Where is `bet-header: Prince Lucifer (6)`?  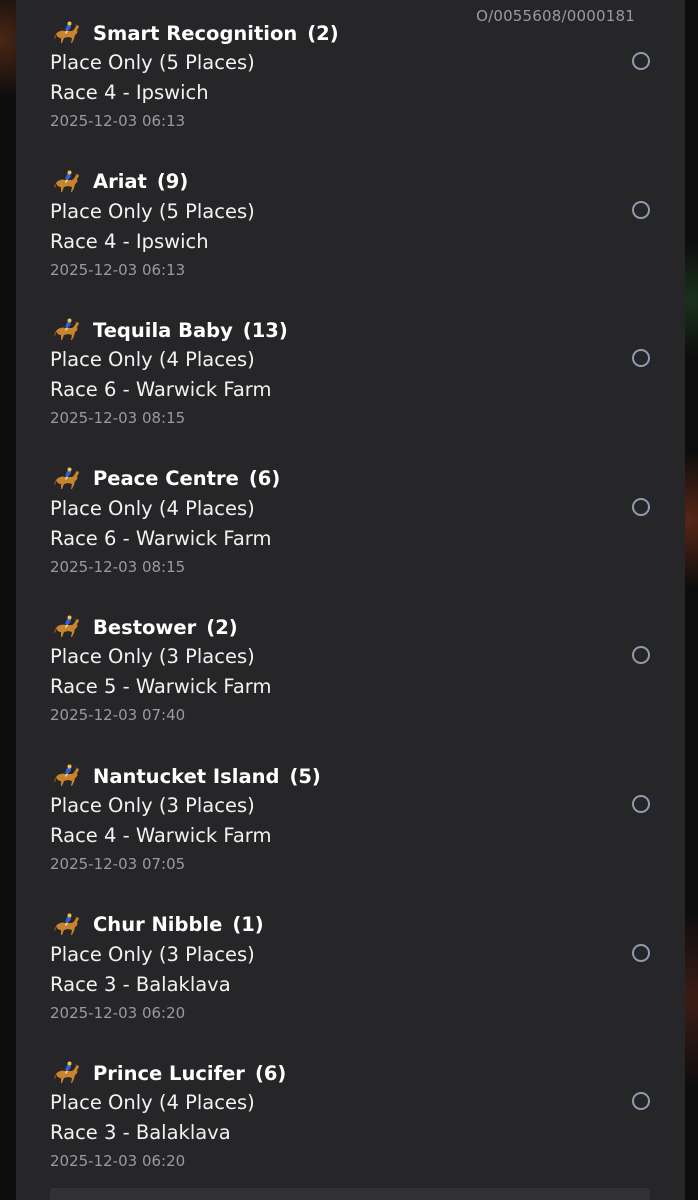
bet-header: Prince Lucifer (6) is located at coordinates (169, 1073).